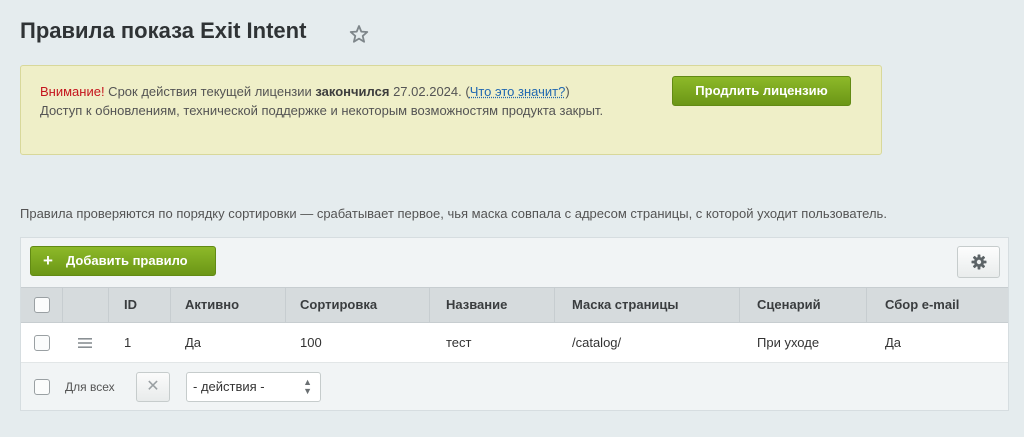  I want to click on gear-icon, so click(979, 262).